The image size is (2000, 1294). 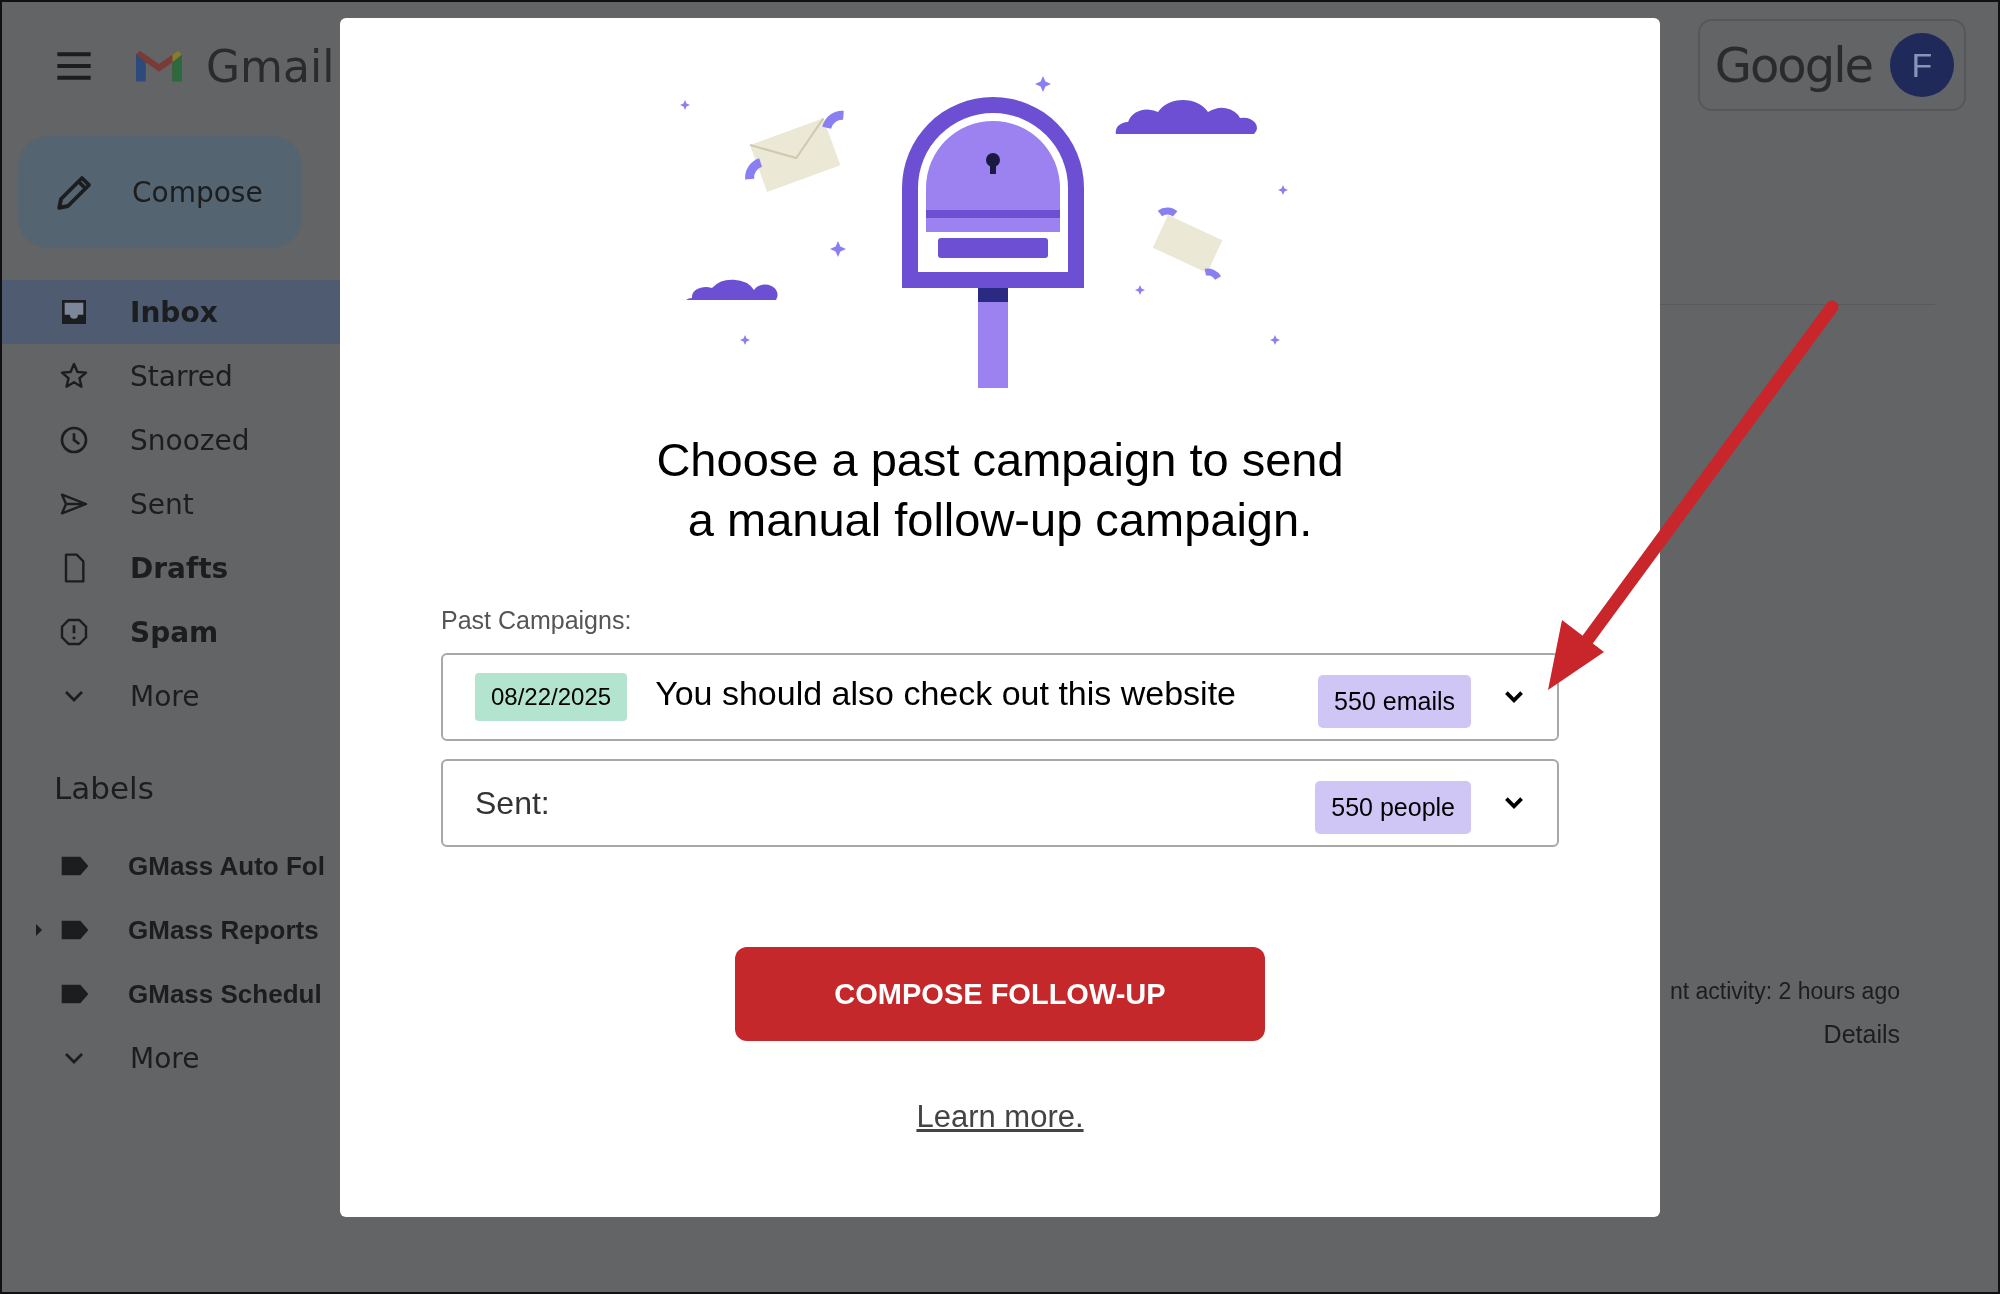 What do you see at coordinates (946, 693) in the screenshot?
I see `campaign-subject: You should also check out this website` at bounding box center [946, 693].